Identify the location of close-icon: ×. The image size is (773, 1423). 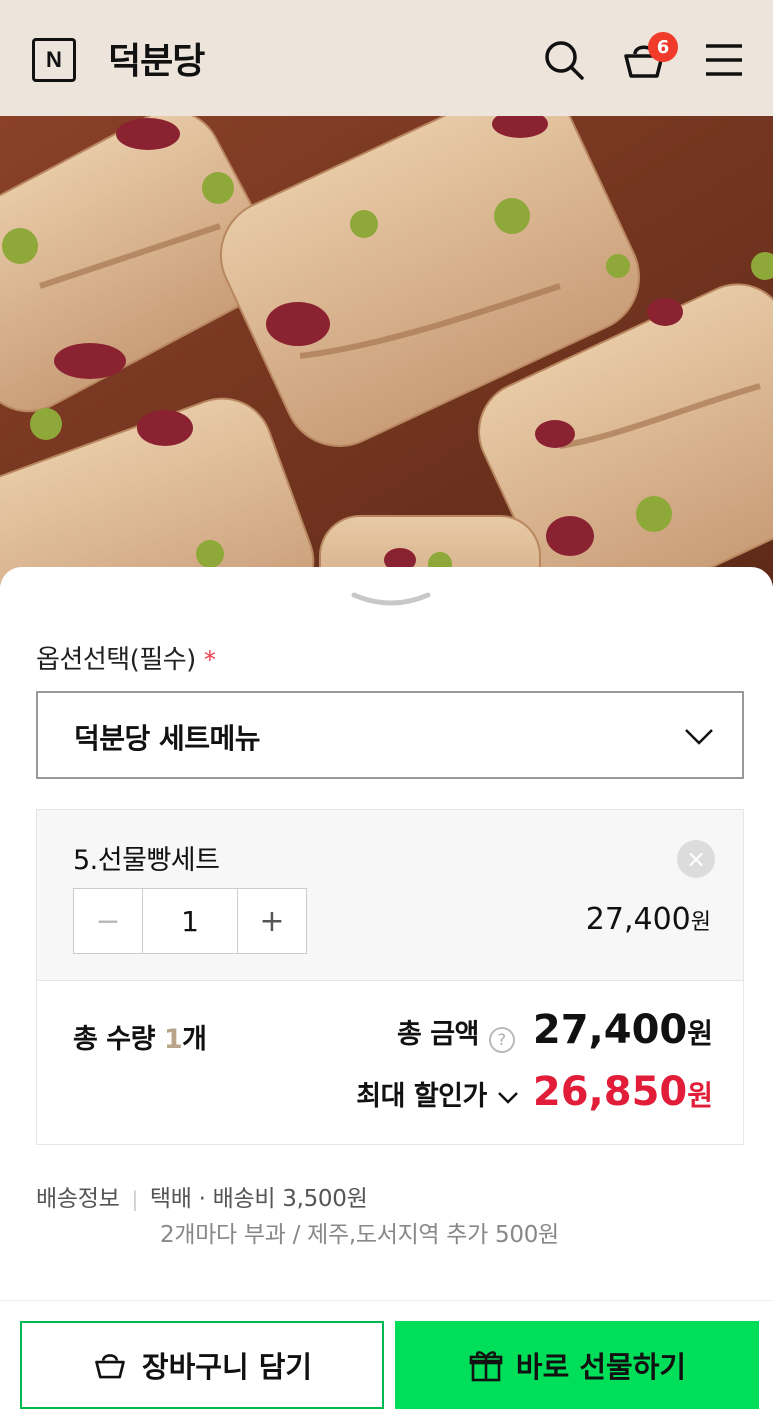
(696, 859).